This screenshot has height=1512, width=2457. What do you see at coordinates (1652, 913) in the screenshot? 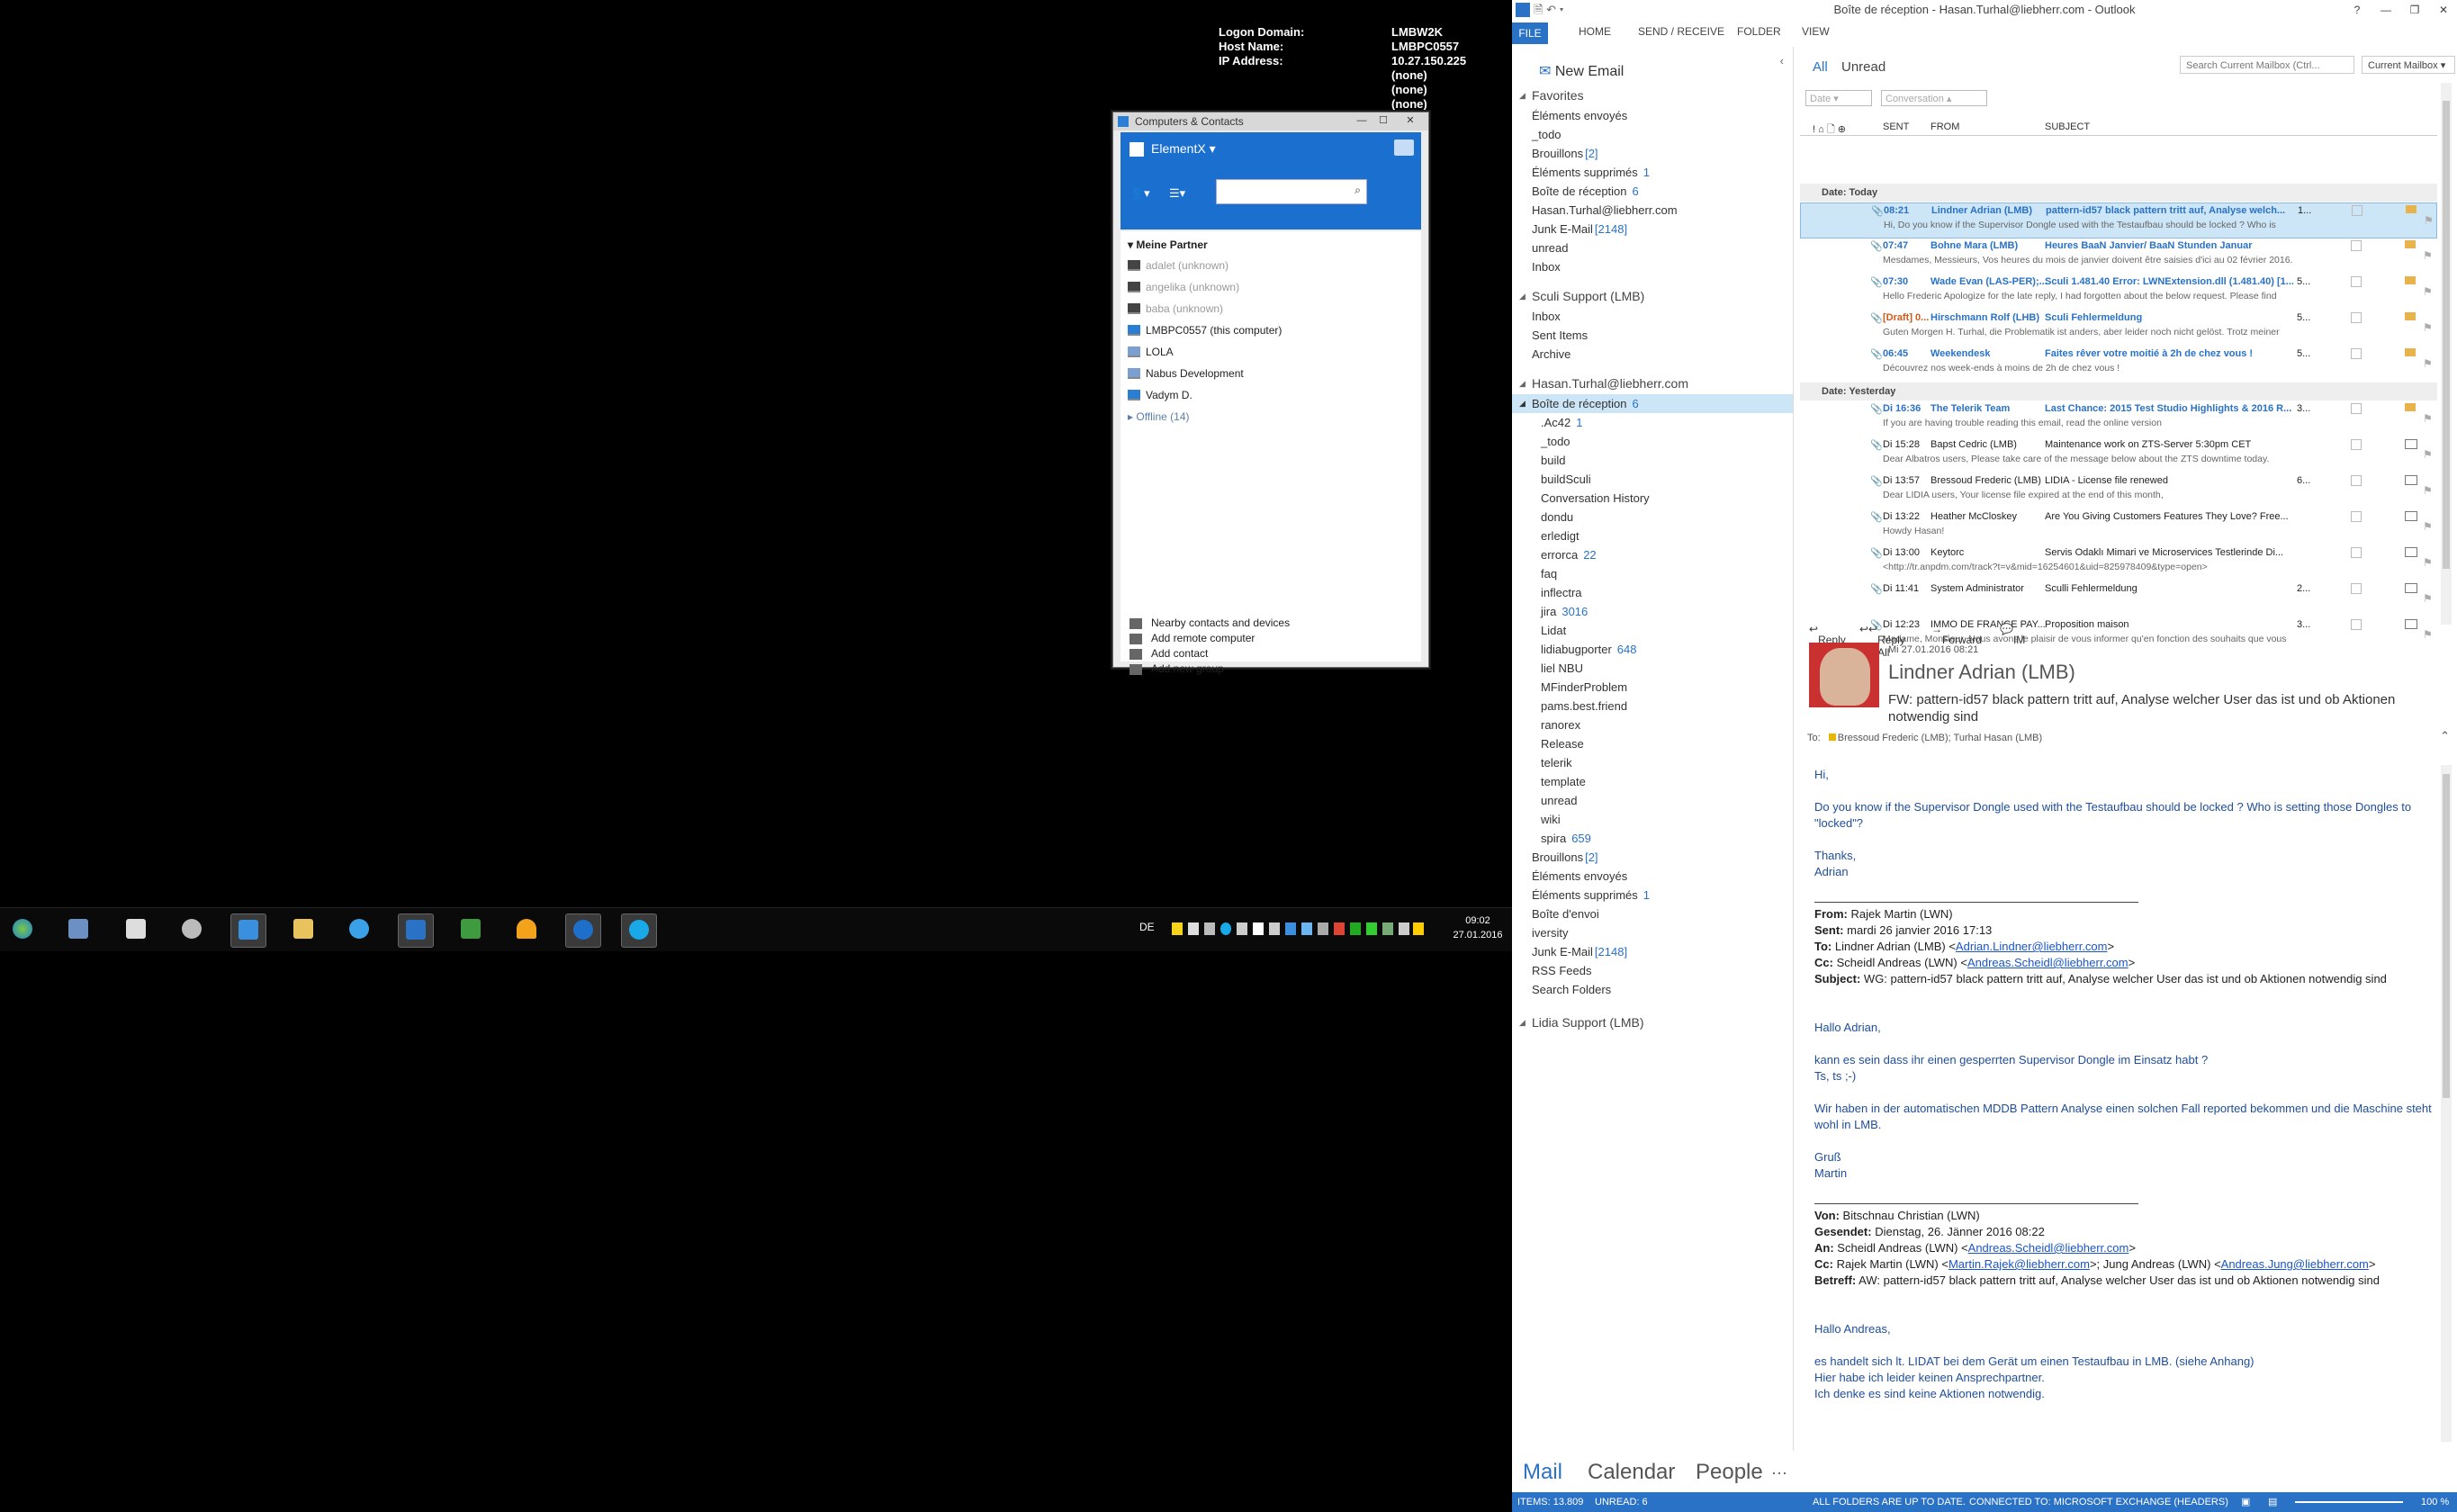
I see `folder-item: Boîte d'envoi` at bounding box center [1652, 913].